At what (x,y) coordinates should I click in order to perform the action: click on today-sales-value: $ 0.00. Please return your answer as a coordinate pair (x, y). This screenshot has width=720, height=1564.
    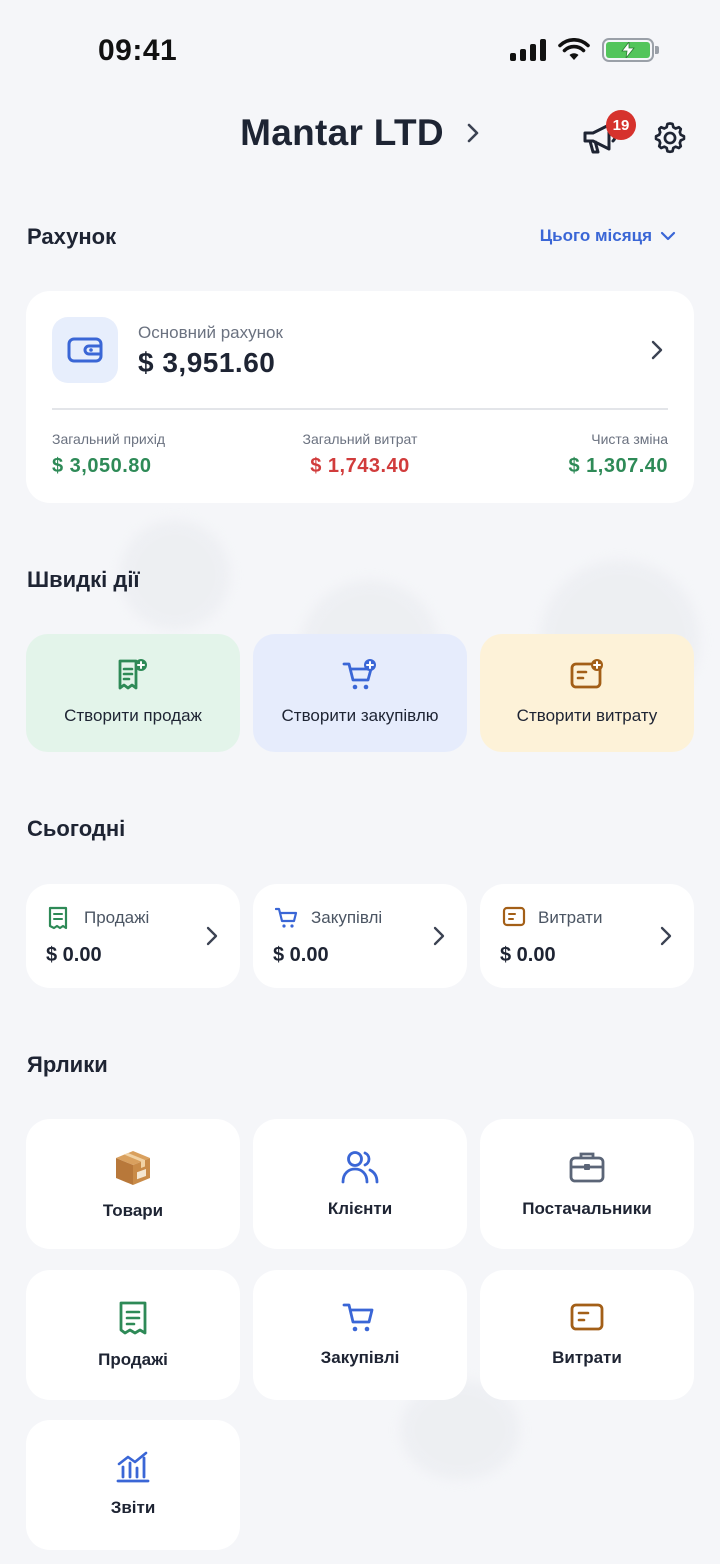
    Looking at the image, I should click on (74, 955).